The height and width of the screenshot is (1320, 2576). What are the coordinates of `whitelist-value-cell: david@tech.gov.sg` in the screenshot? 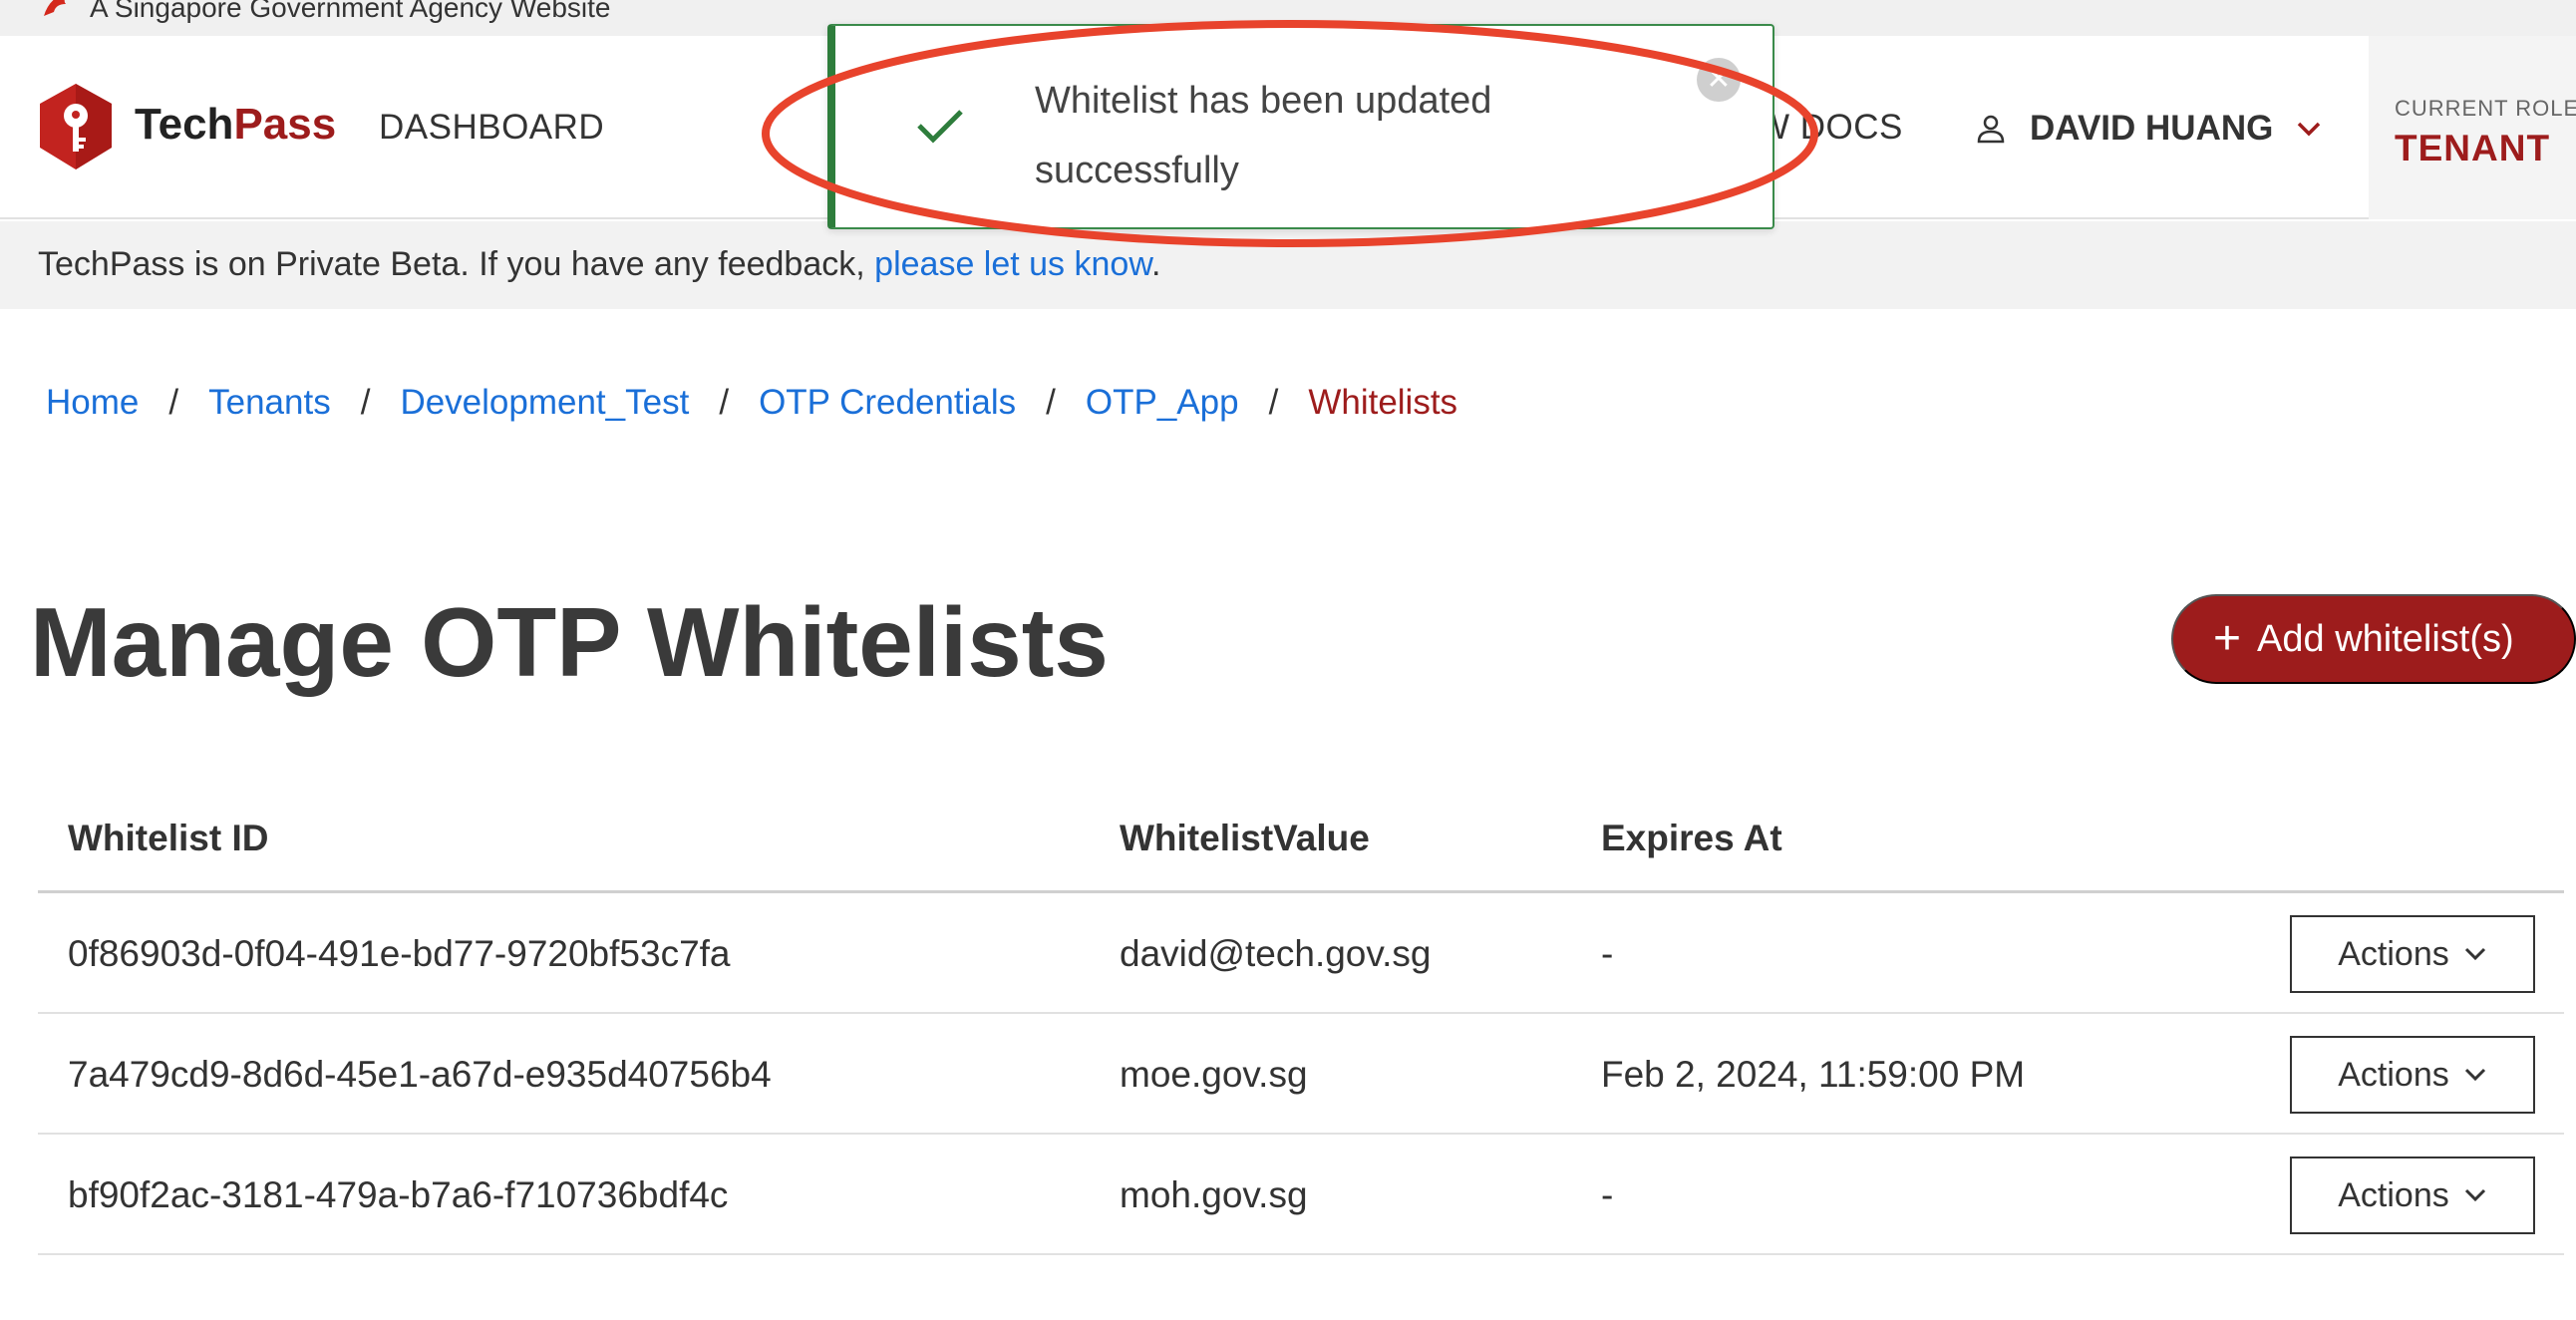 It's located at (1276, 953).